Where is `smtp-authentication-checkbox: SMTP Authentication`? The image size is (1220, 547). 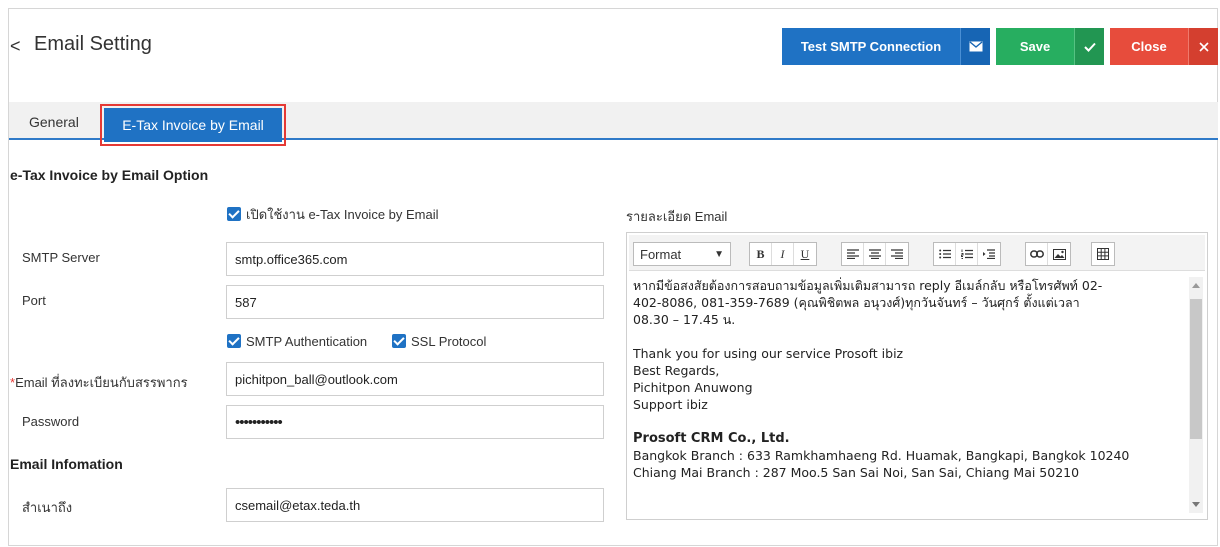 smtp-authentication-checkbox: SMTP Authentication is located at coordinates (297, 341).